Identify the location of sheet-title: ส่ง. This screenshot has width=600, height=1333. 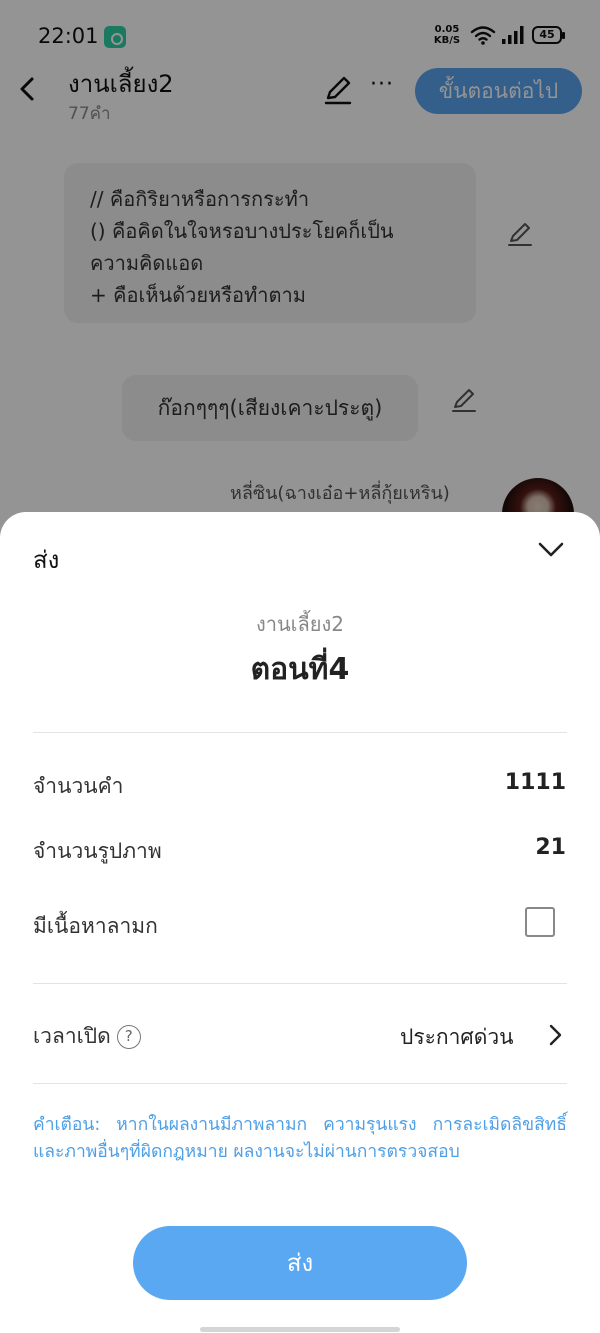
(46, 560).